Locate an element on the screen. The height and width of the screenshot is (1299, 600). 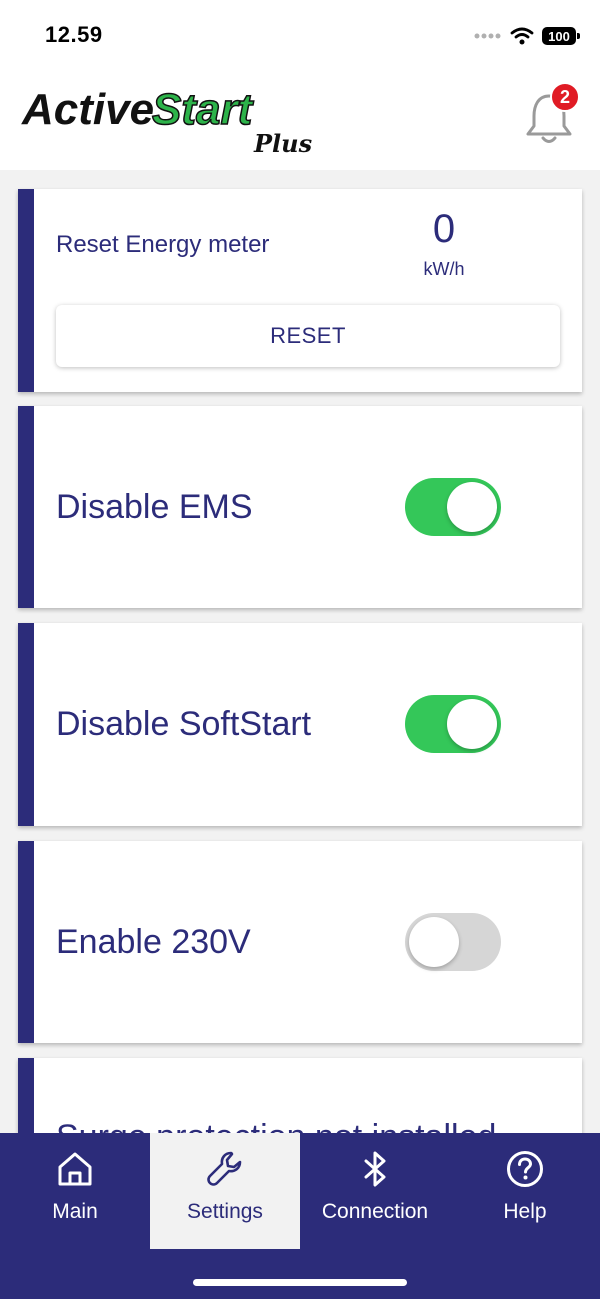
system-icons: 100 is located at coordinates (527, 36).